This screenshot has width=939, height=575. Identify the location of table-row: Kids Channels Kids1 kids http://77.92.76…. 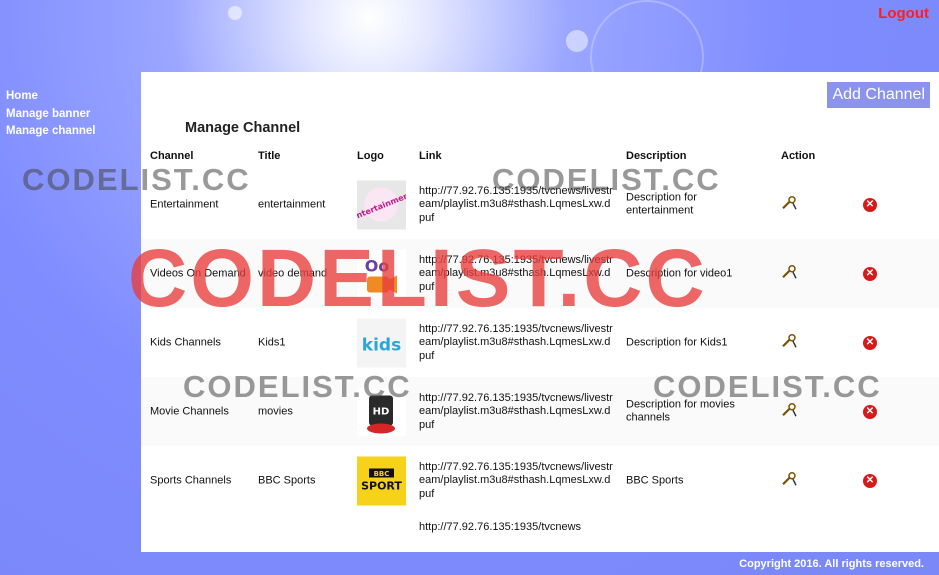
(540, 342).